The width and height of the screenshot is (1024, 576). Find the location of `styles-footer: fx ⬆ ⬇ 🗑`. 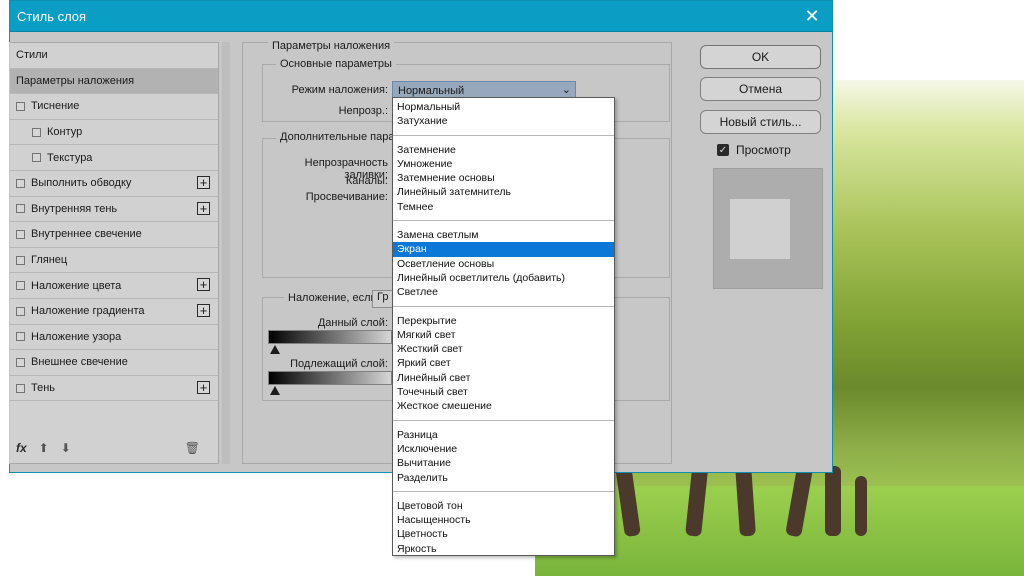

styles-footer: fx ⬆ ⬇ 🗑 is located at coordinates (114, 448).